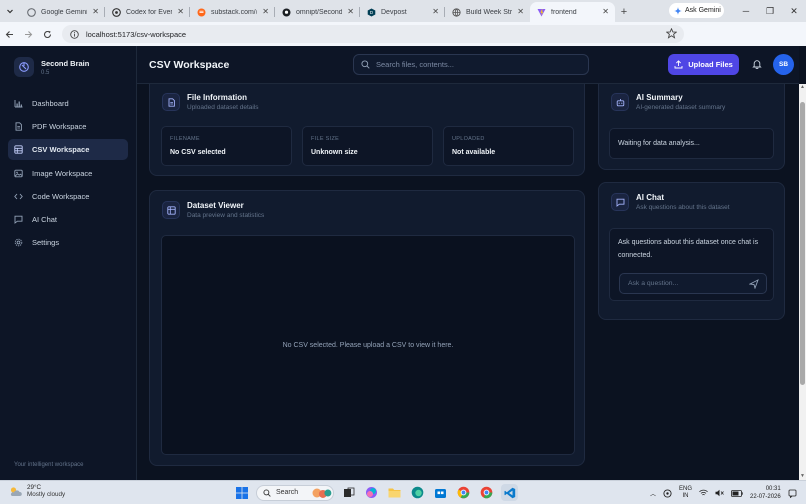 The width and height of the screenshot is (806, 504). Describe the element at coordinates (802, 476) in the screenshot. I see `scroll-down-icon: ▼` at that location.